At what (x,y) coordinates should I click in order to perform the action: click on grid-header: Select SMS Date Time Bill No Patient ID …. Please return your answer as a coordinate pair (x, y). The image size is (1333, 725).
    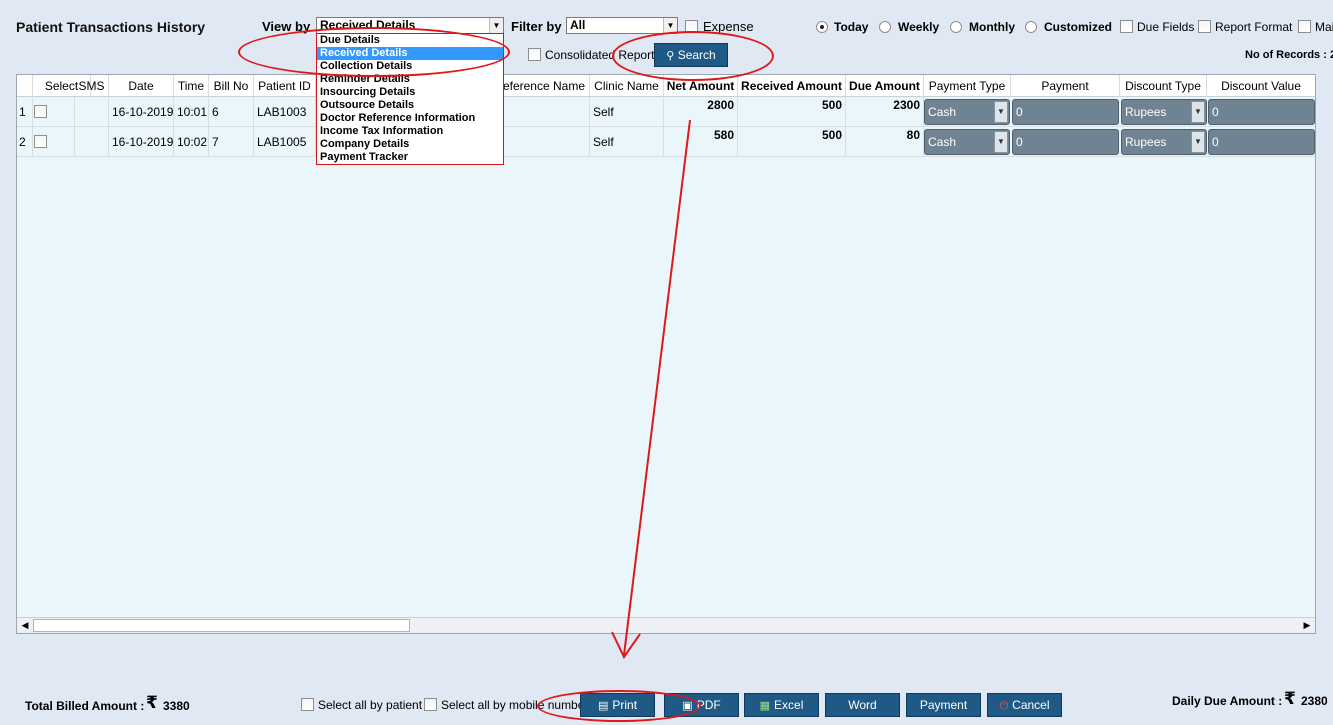
    Looking at the image, I should click on (666, 86).